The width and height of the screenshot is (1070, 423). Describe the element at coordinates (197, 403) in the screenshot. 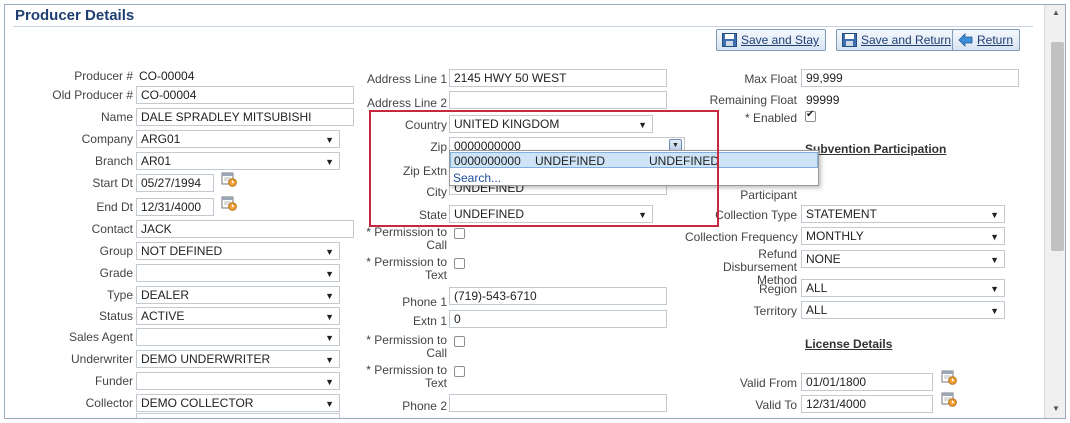

I see `collector-value: DEMO COLLECTOR` at that location.